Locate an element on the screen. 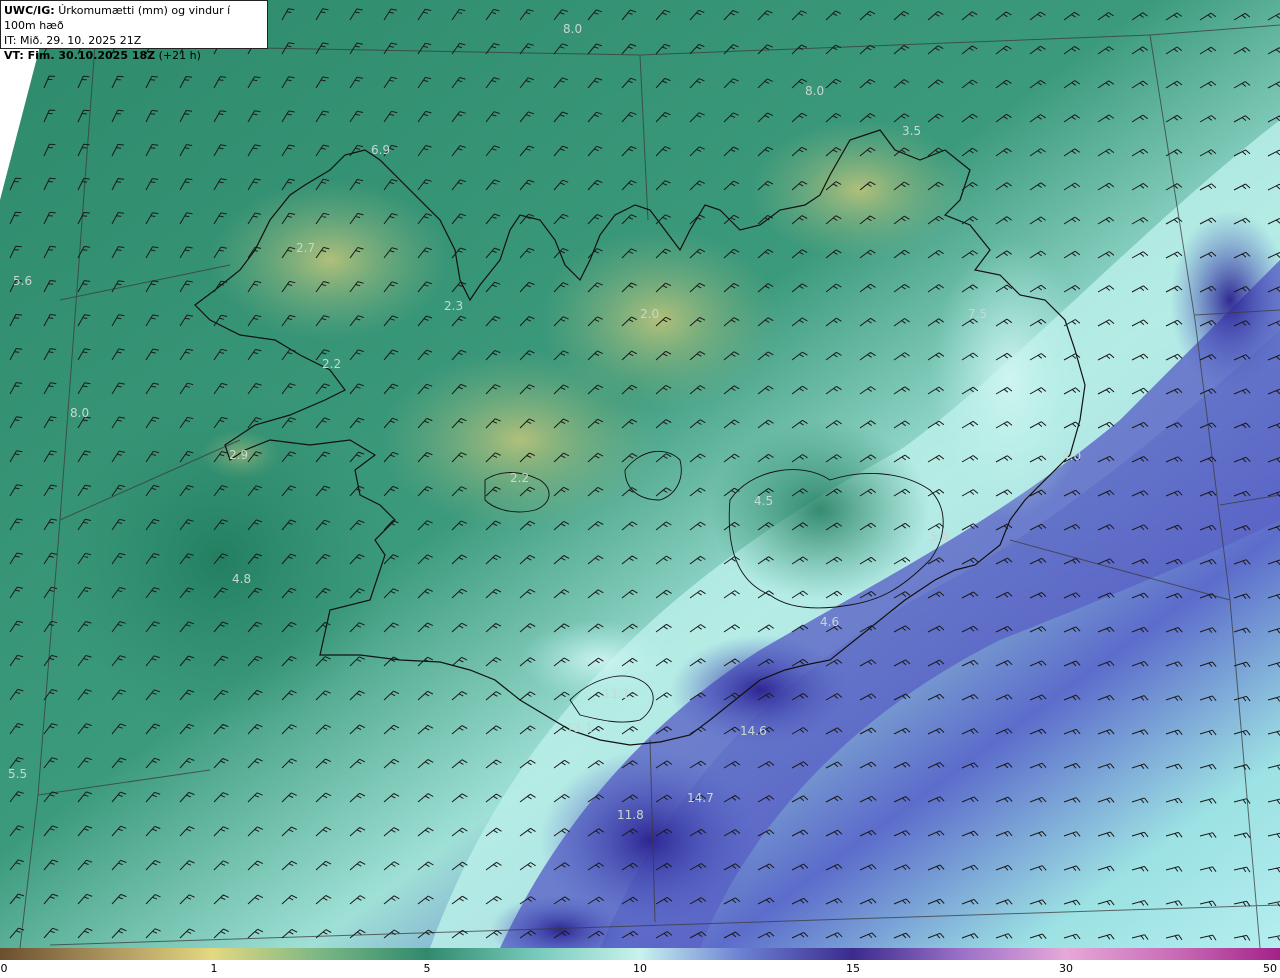 The width and height of the screenshot is (1280, 978). initial-time: IT: Mið. 29. 10. 2025 21Z is located at coordinates (73, 40).